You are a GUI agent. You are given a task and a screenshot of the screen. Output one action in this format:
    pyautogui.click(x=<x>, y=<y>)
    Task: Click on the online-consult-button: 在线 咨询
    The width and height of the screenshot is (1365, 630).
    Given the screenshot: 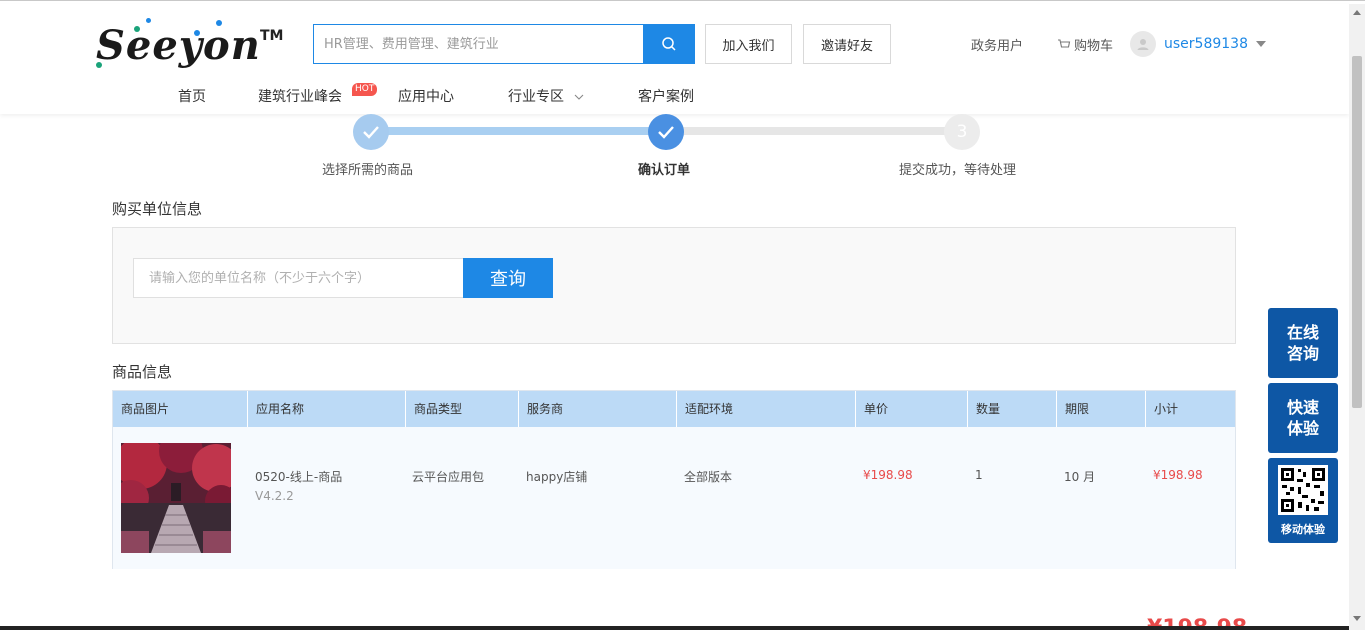 What is the action you would take?
    pyautogui.click(x=1303, y=343)
    